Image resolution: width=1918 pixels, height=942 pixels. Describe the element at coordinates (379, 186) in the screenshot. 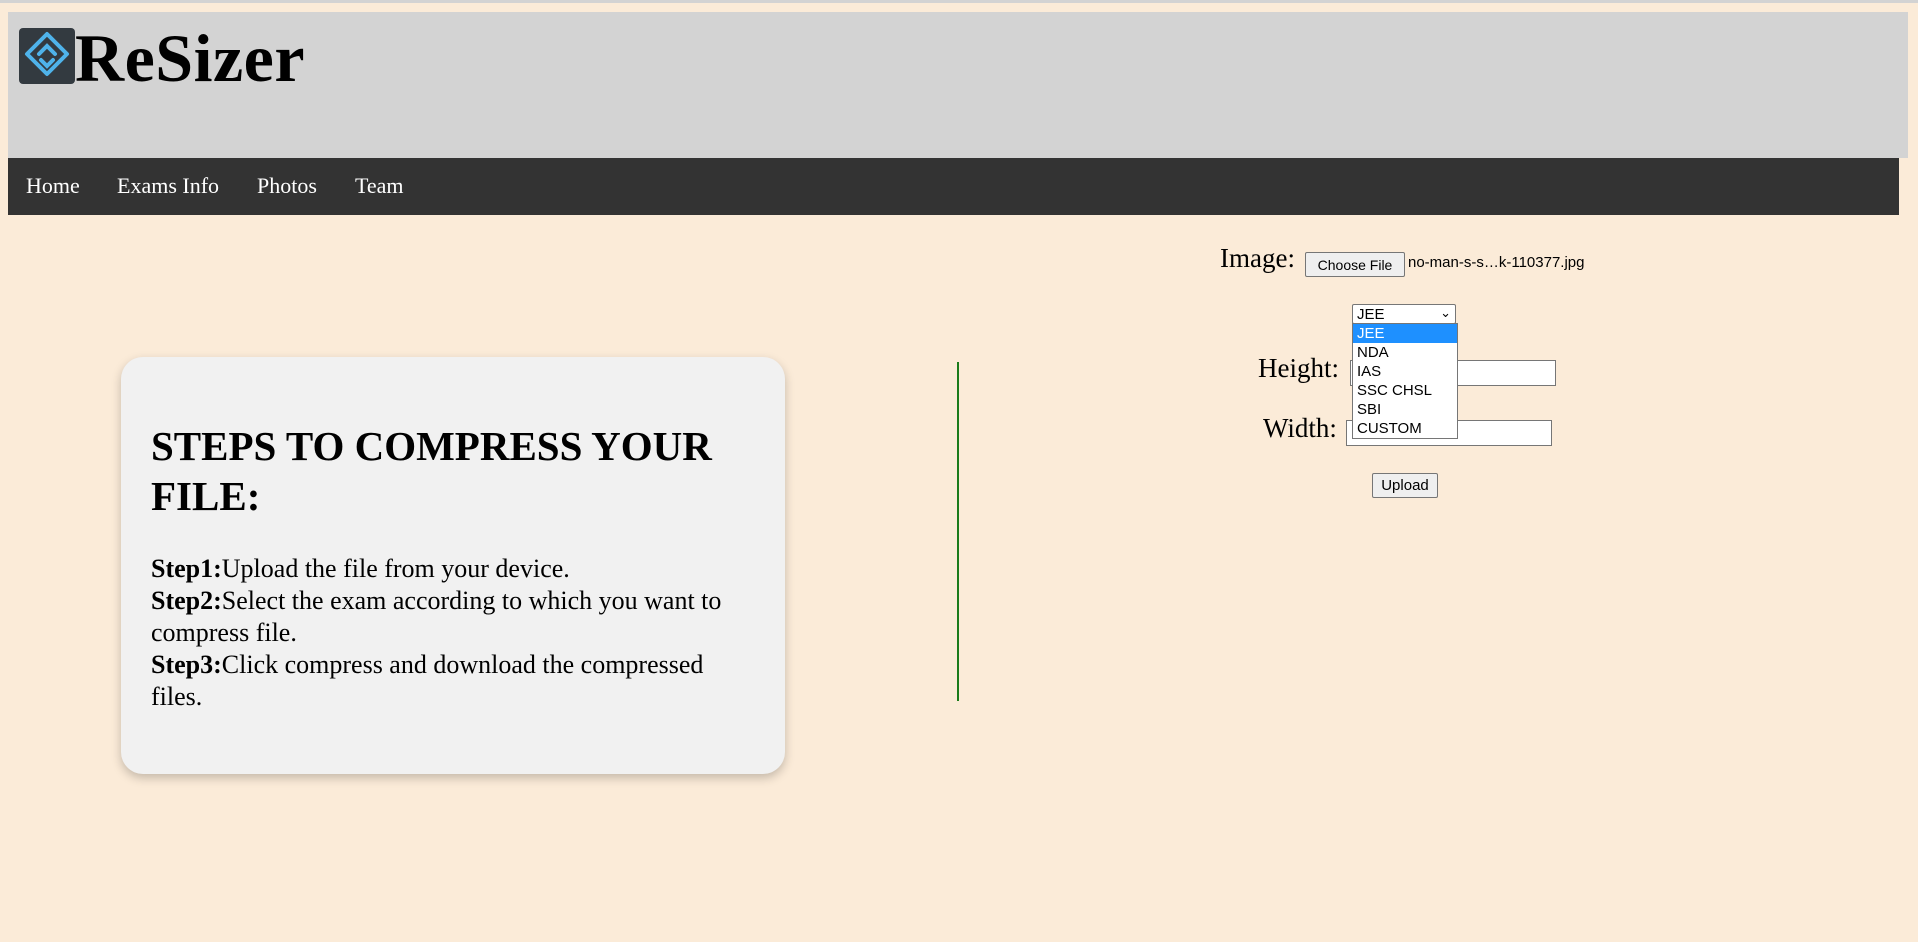

I see `nav-item-team: Team` at that location.